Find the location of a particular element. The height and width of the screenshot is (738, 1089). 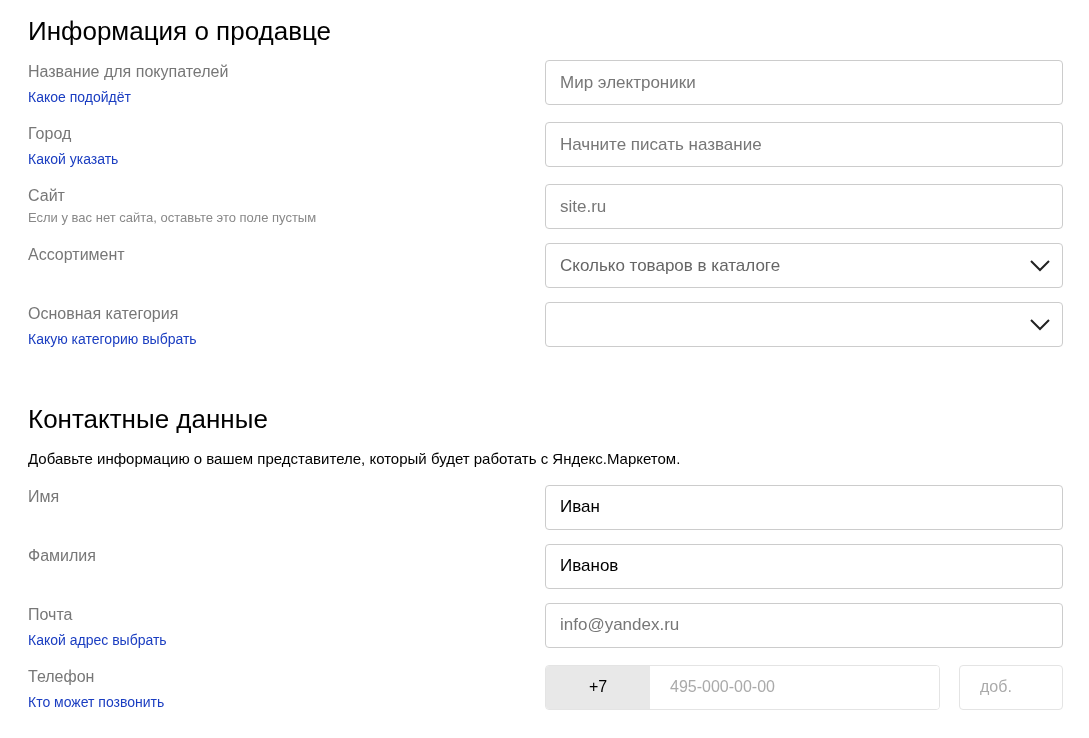

field-label: Телефон is located at coordinates (61, 676).